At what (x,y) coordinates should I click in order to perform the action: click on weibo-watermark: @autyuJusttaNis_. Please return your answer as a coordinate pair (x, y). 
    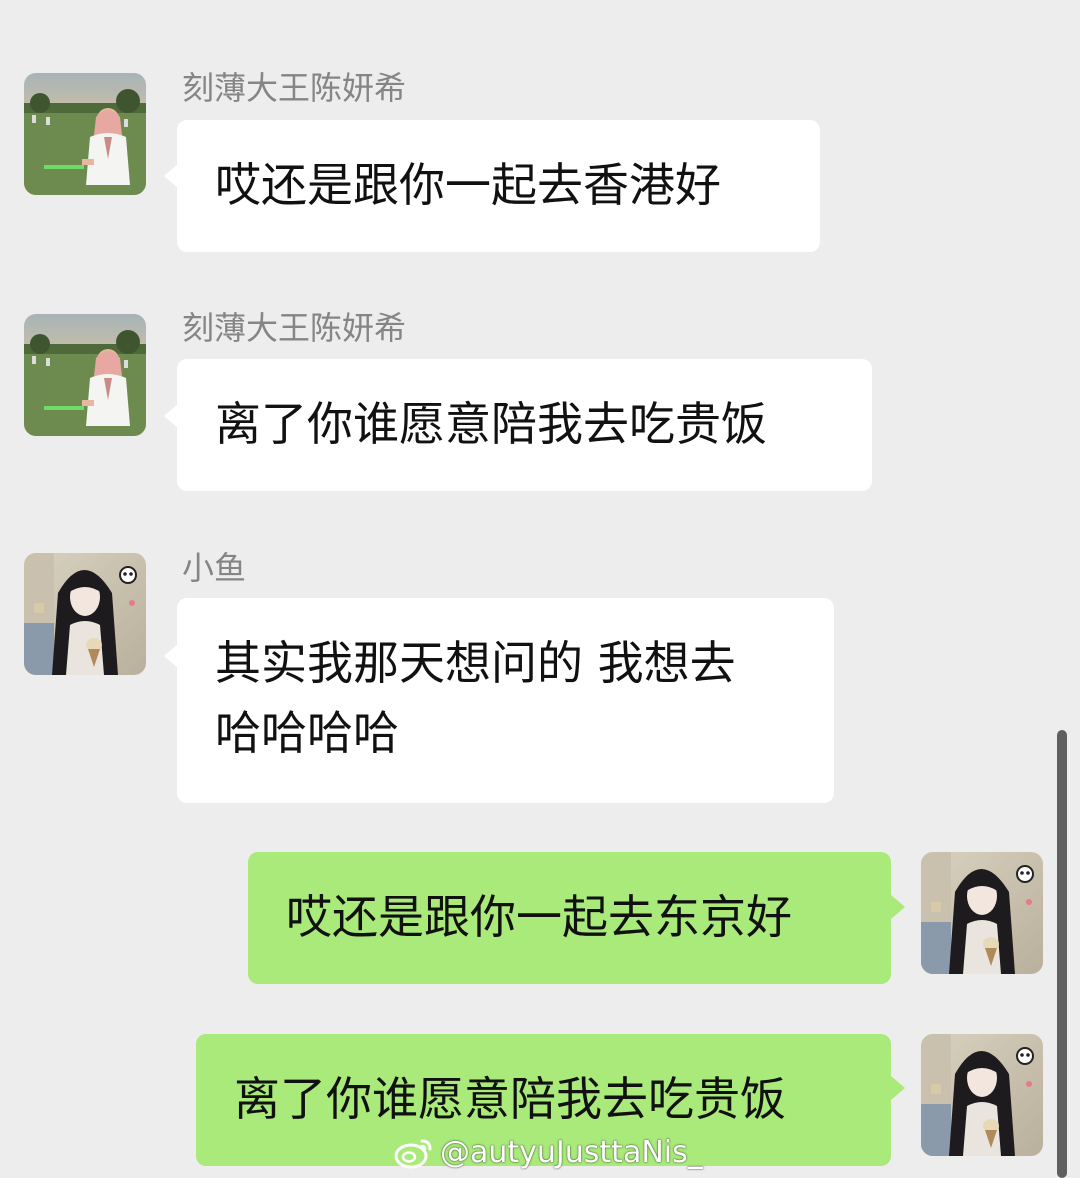
    Looking at the image, I should click on (548, 1152).